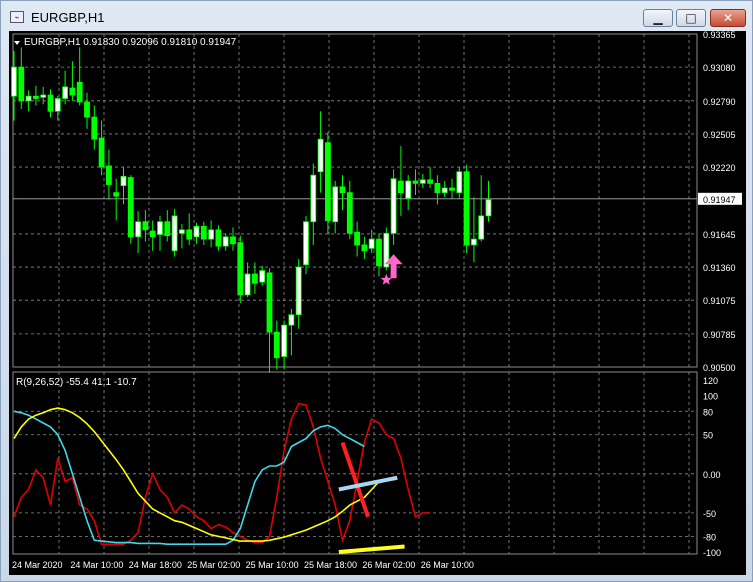 The image size is (753, 582). I want to click on title-bar: ⌁ EURGBP,H1 ▁ □ ✕, so click(376, 16).